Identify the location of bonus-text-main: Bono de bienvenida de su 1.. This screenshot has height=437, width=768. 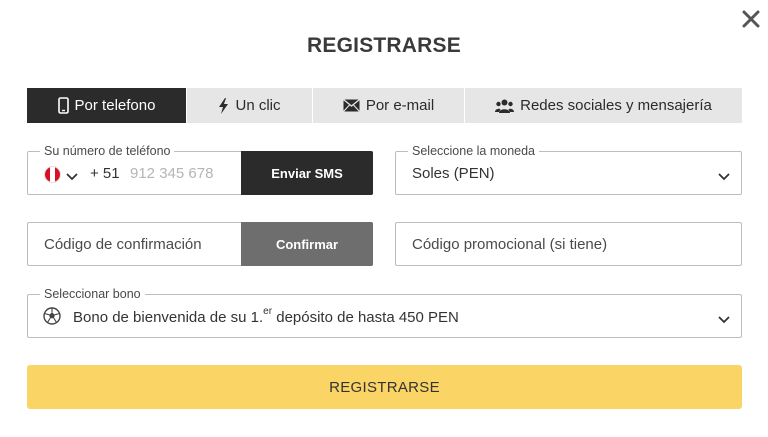
(168, 317).